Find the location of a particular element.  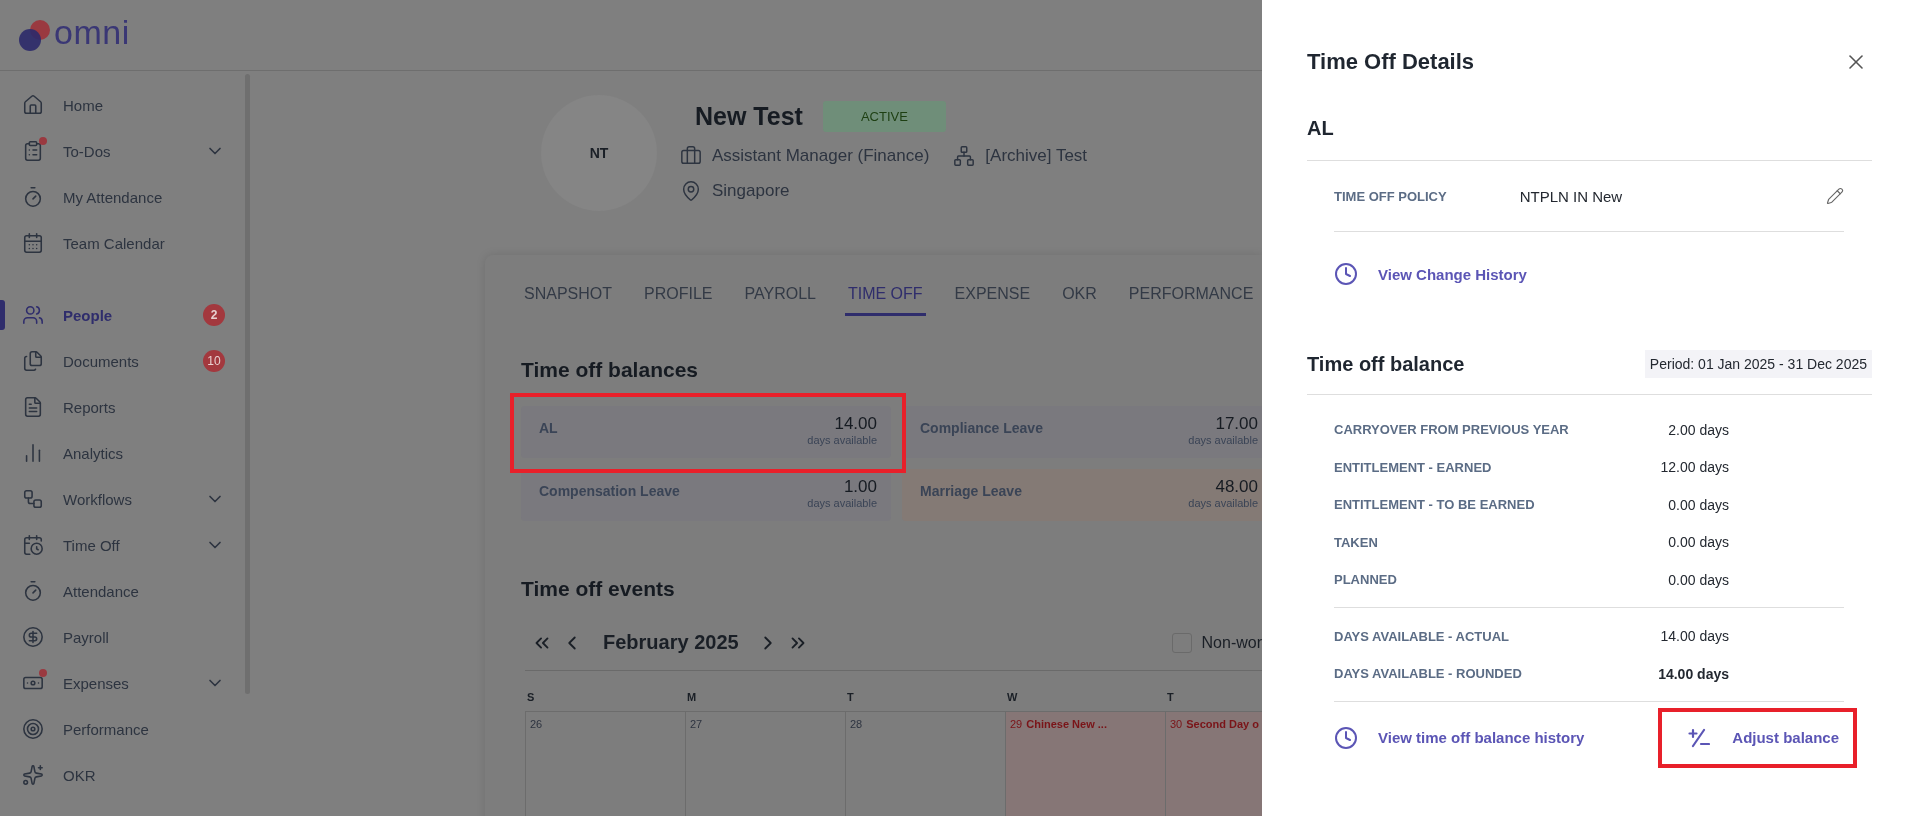

location-pin-icon is located at coordinates (691, 191).